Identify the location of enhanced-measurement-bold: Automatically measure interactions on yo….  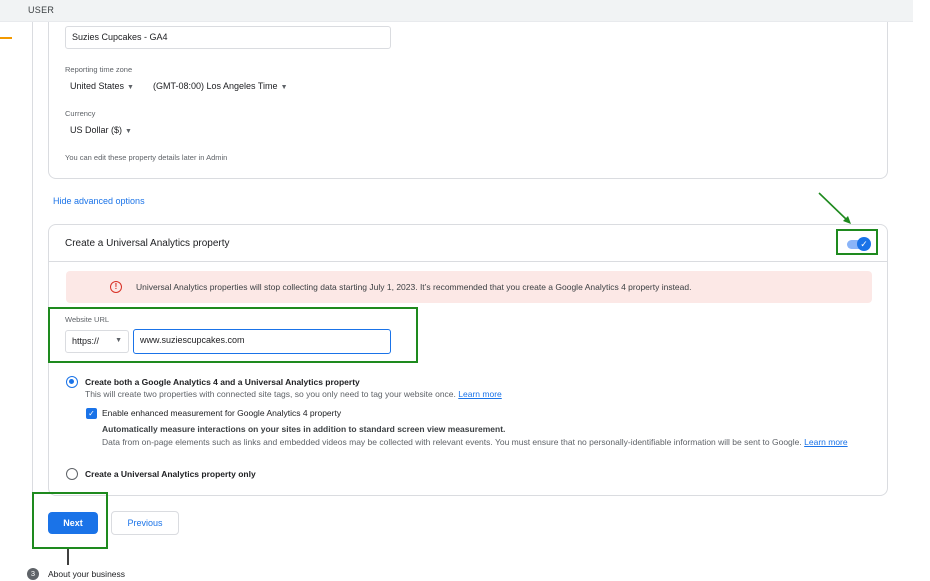
(304, 429).